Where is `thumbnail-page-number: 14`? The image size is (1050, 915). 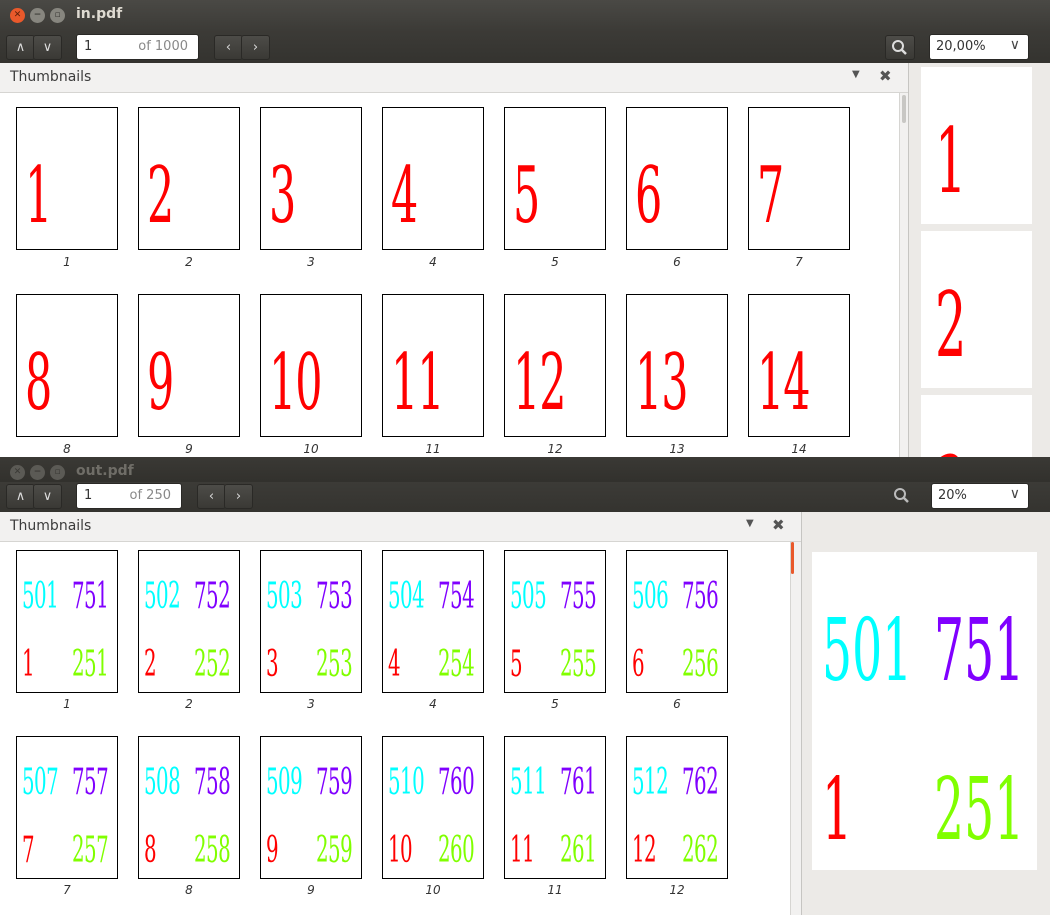
thumbnail-page-number: 14 is located at coordinates (783, 383).